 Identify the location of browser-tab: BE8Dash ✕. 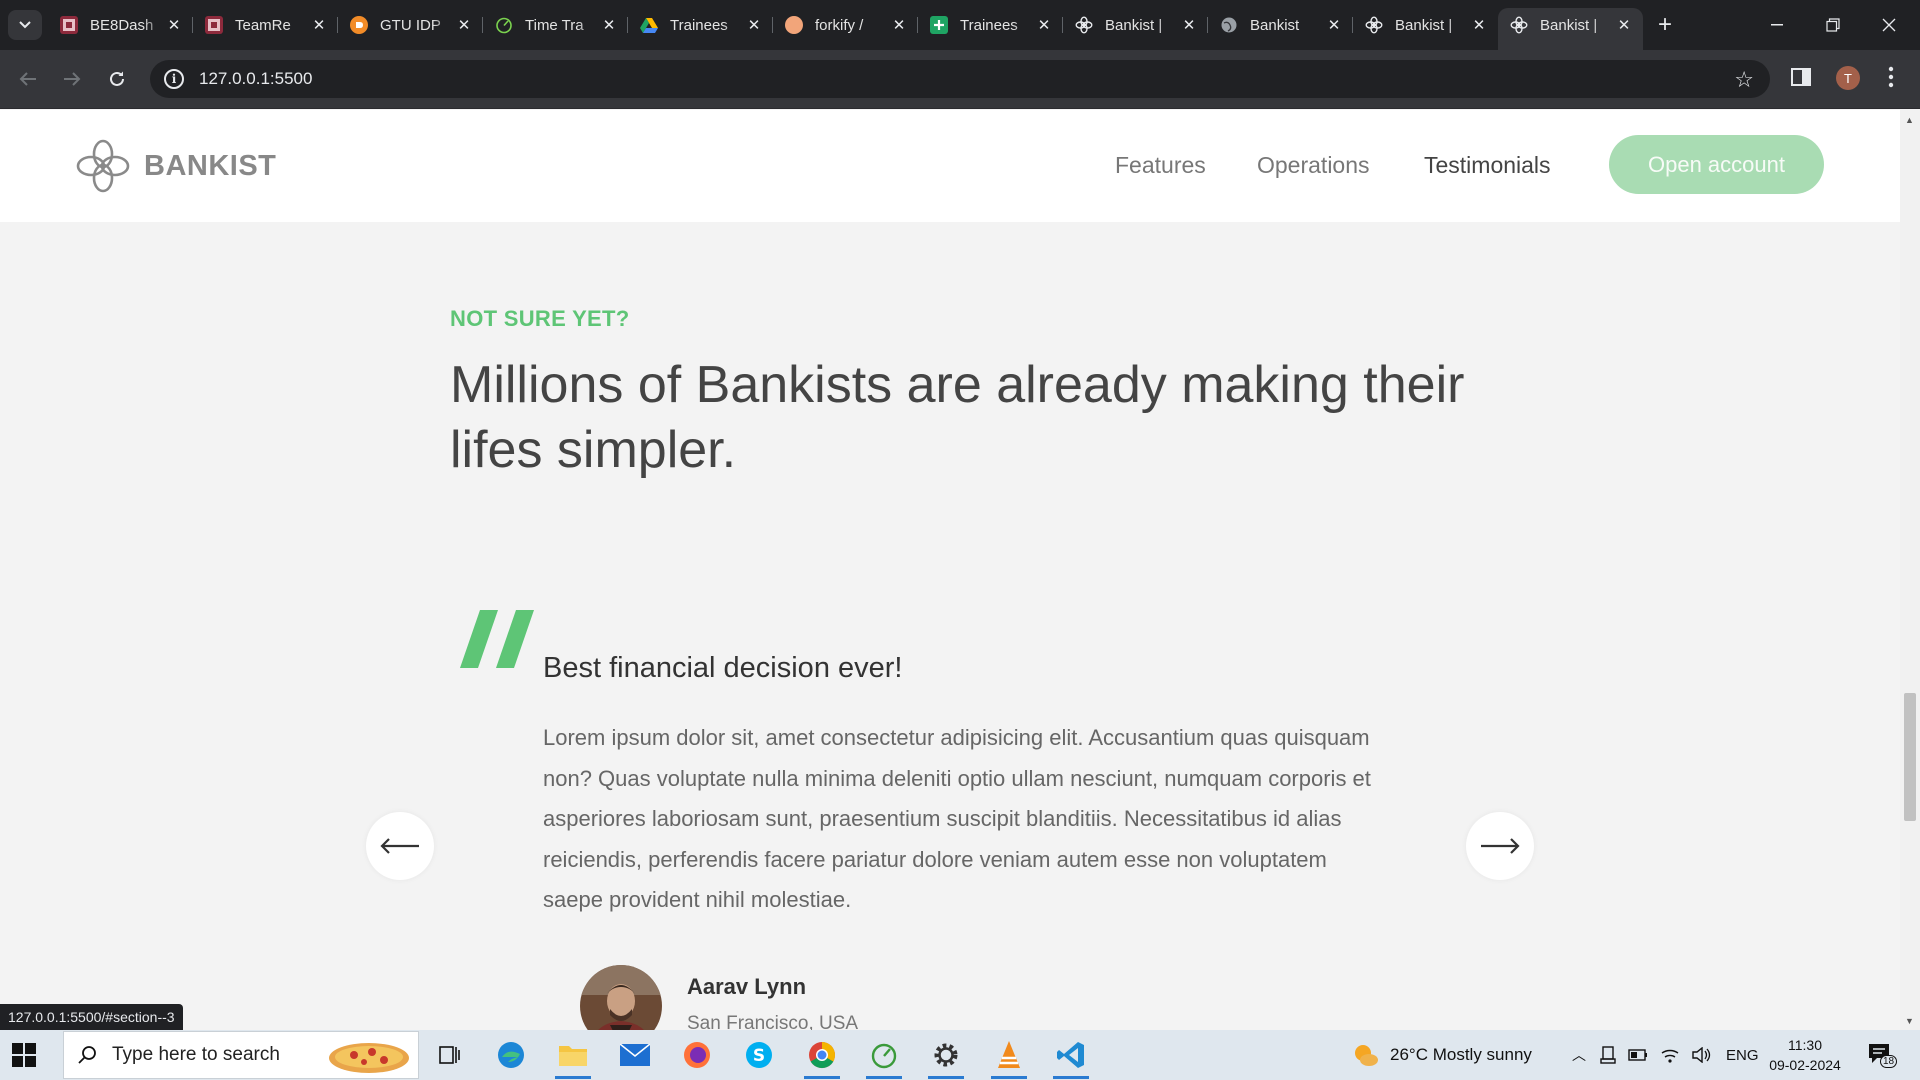
(120, 25).